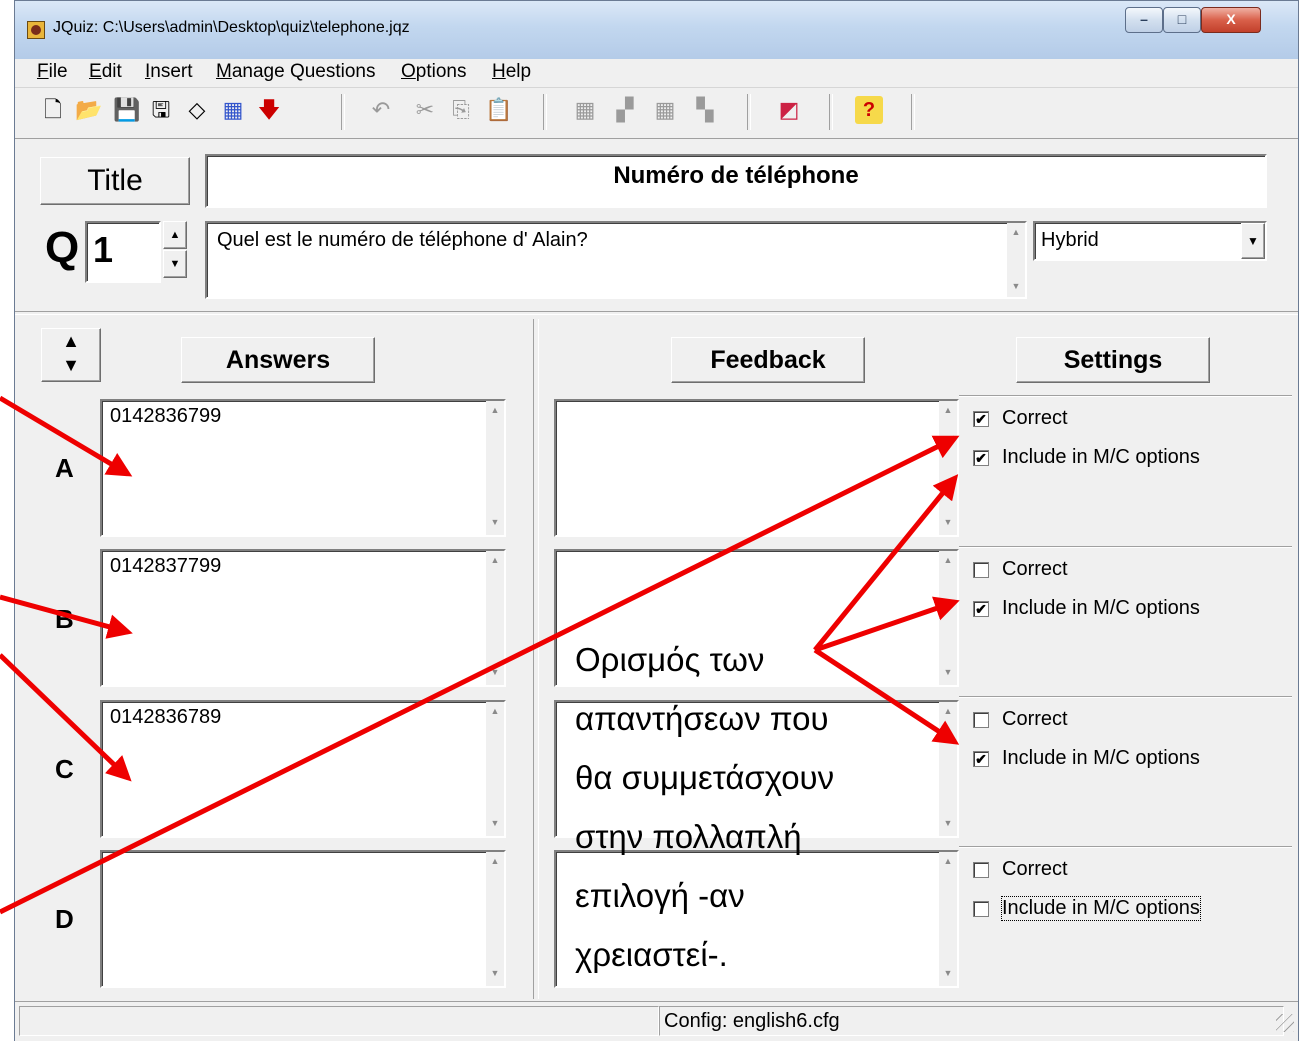  Describe the element at coordinates (981, 458) in the screenshot. I see `include-mc-checkbox-a: ✔` at that location.